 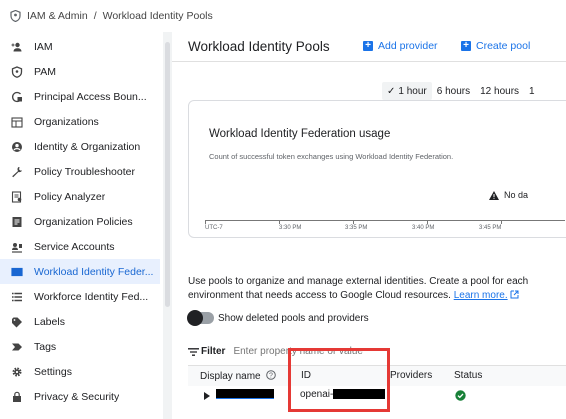 I want to click on sidebar-item-privacy-security: Privacy & Security, so click(x=80, y=396).